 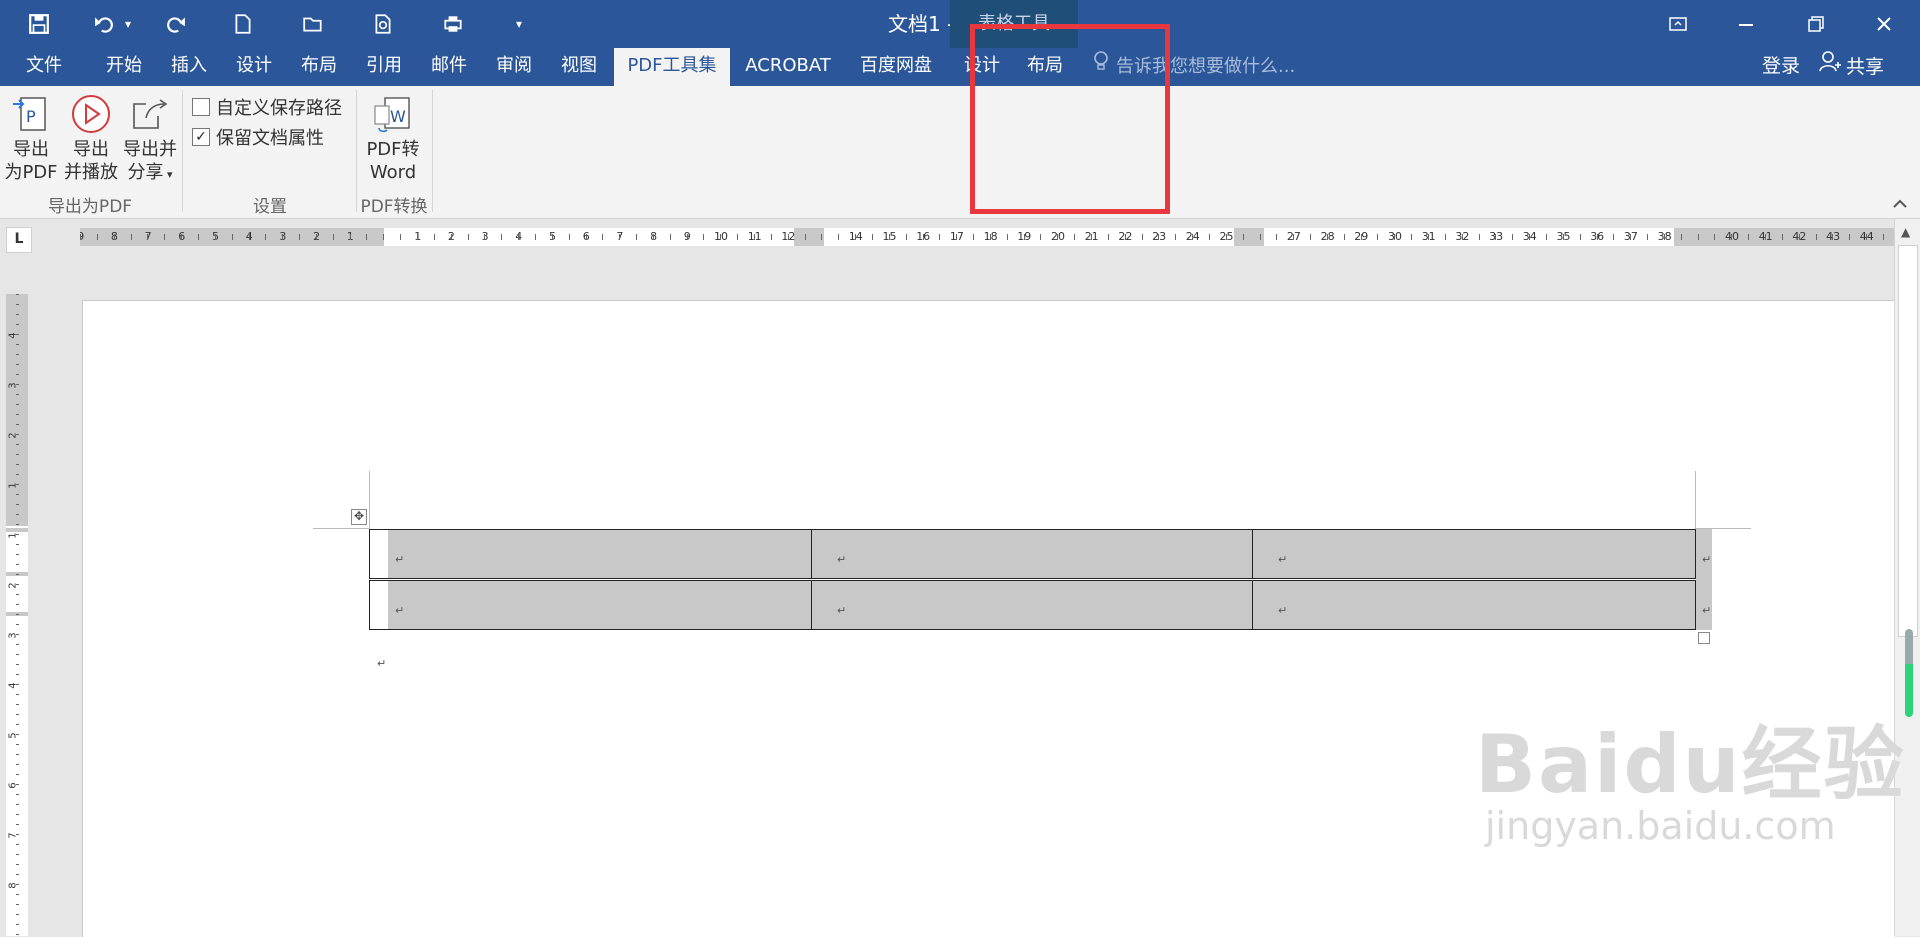 I want to click on ribbon-display-options-icon, so click(x=1678, y=24).